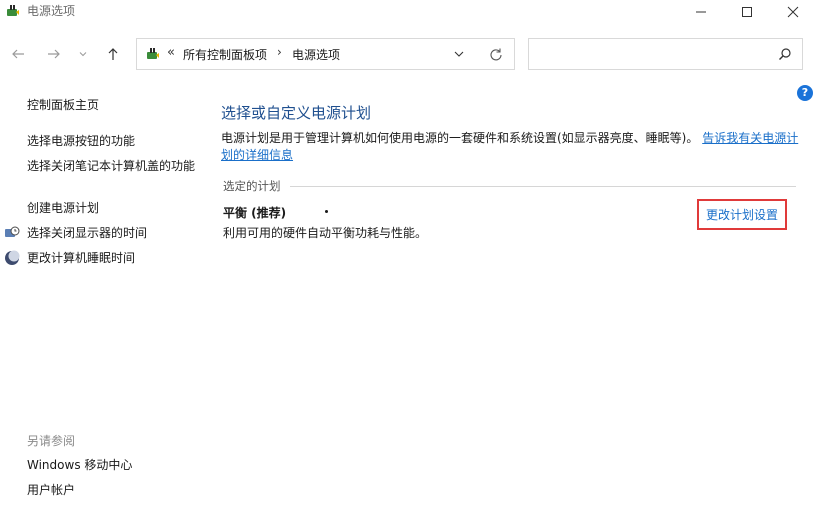  I want to click on decorative-dot, so click(326, 211).